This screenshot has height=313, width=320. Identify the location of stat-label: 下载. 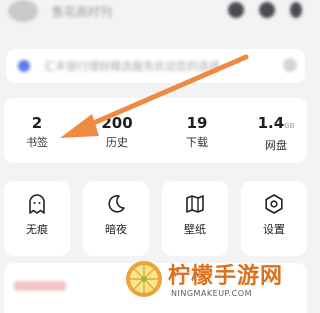
(197, 142).